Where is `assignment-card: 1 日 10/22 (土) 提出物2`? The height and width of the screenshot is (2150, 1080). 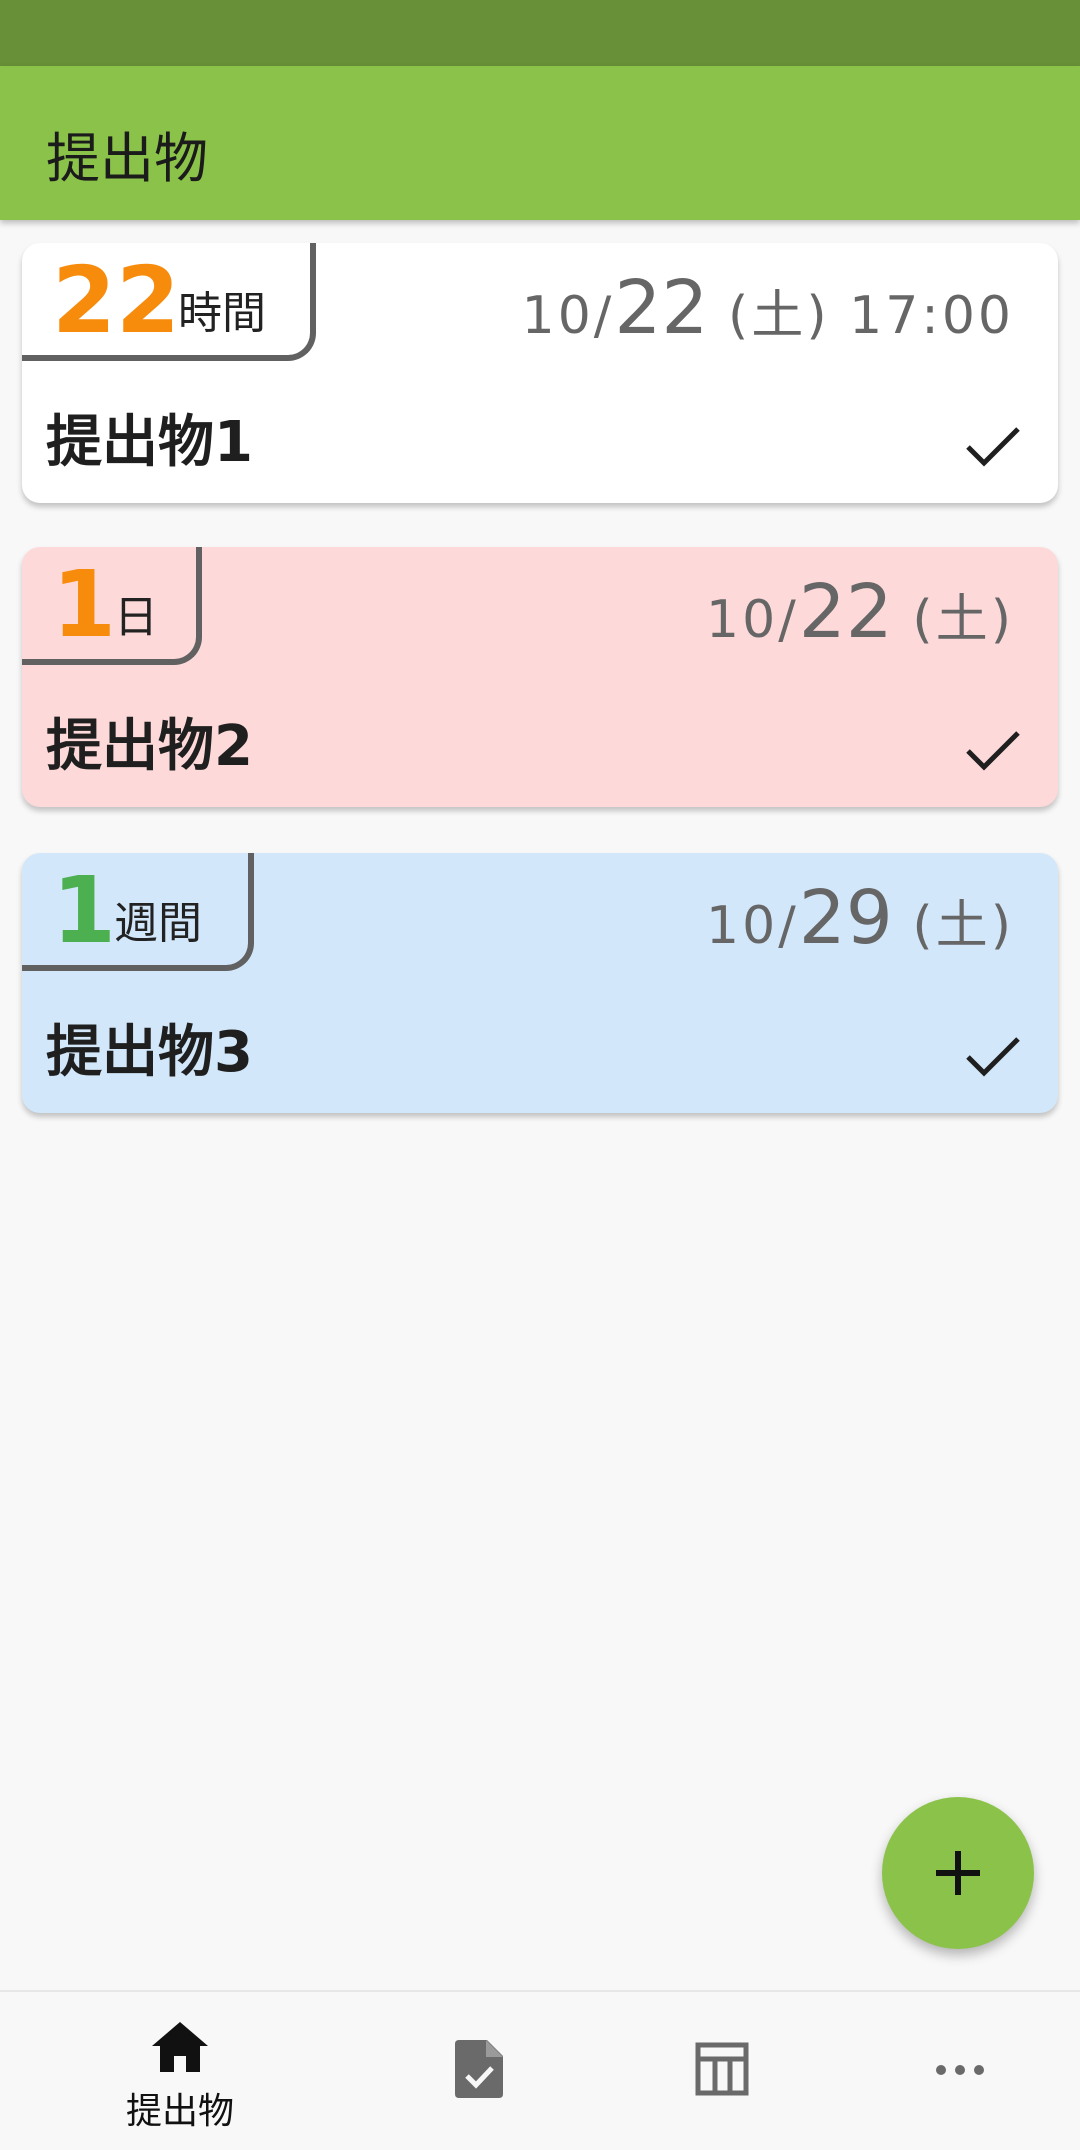 assignment-card: 1 日 10/22 (土) 提出物2 is located at coordinates (540, 677).